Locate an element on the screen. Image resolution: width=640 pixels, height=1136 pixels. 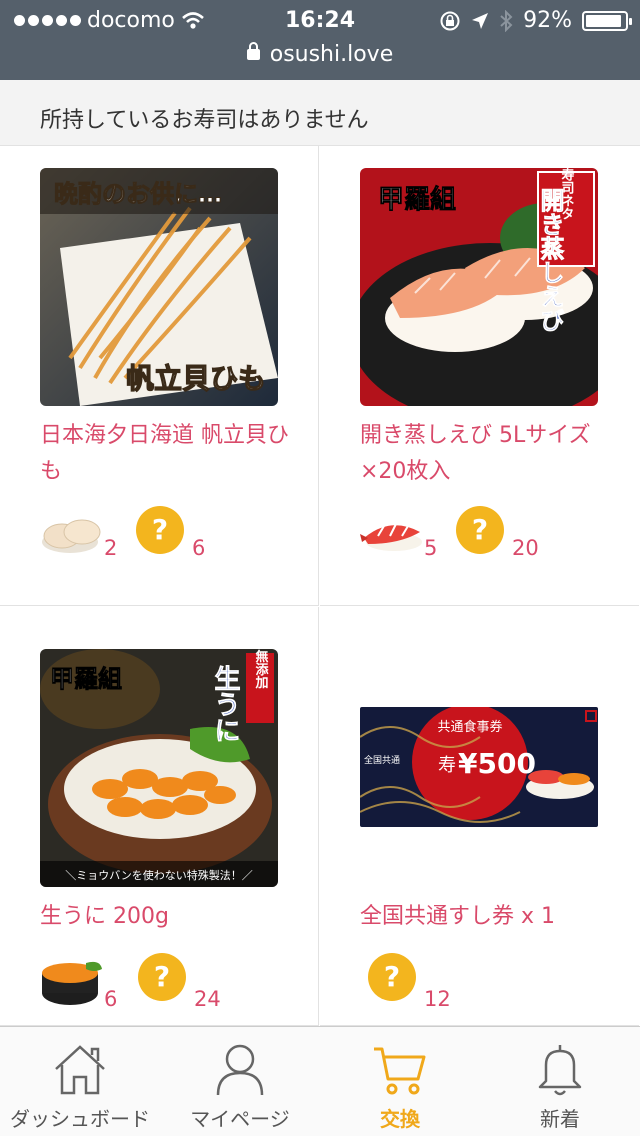
home-icon is located at coordinates (80, 1070).